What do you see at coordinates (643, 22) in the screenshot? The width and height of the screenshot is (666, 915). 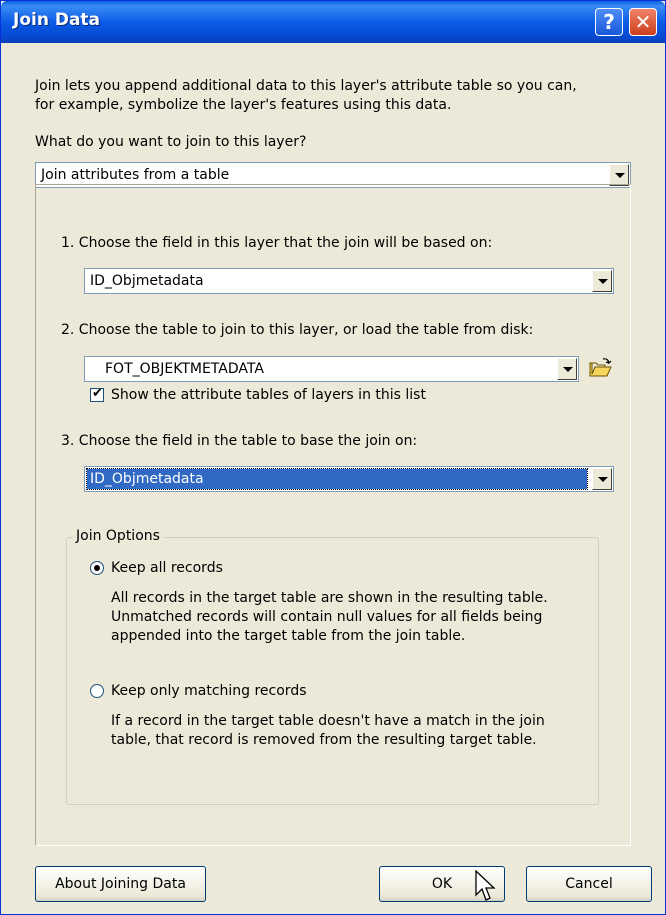 I see `close-icon: ✕` at bounding box center [643, 22].